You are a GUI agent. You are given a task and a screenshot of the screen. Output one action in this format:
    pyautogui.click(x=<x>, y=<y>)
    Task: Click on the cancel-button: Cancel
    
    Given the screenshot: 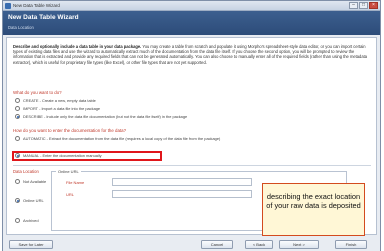 What is the action you would take?
    pyautogui.click(x=217, y=244)
    